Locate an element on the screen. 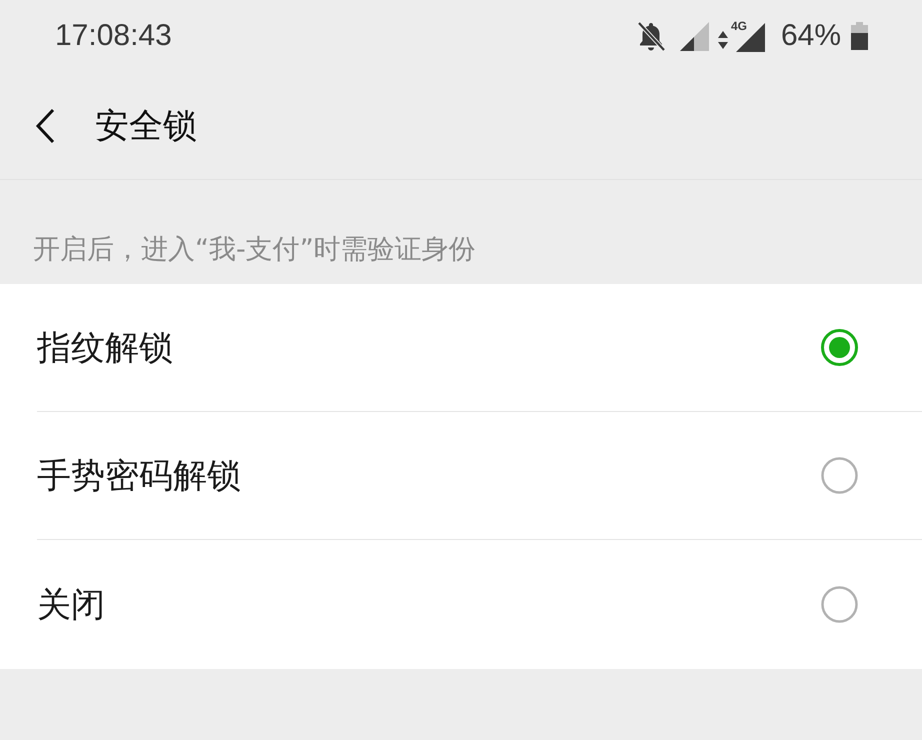 This screenshot has height=740, width=922. network-type: 4G is located at coordinates (738, 26).